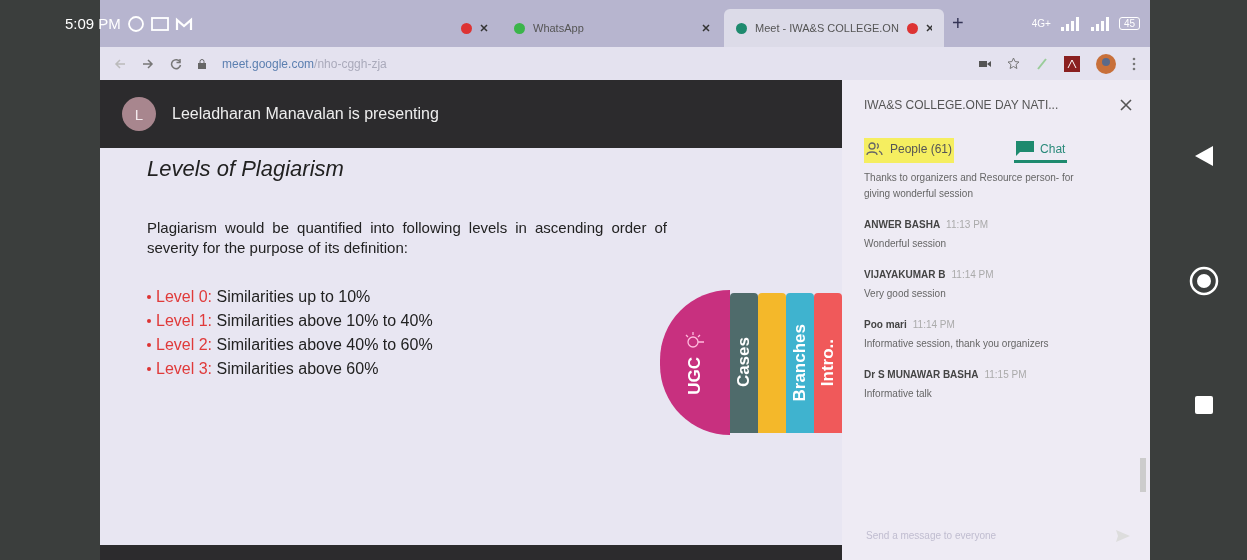  I want to click on network-text: 4G+, so click(1041, 23).